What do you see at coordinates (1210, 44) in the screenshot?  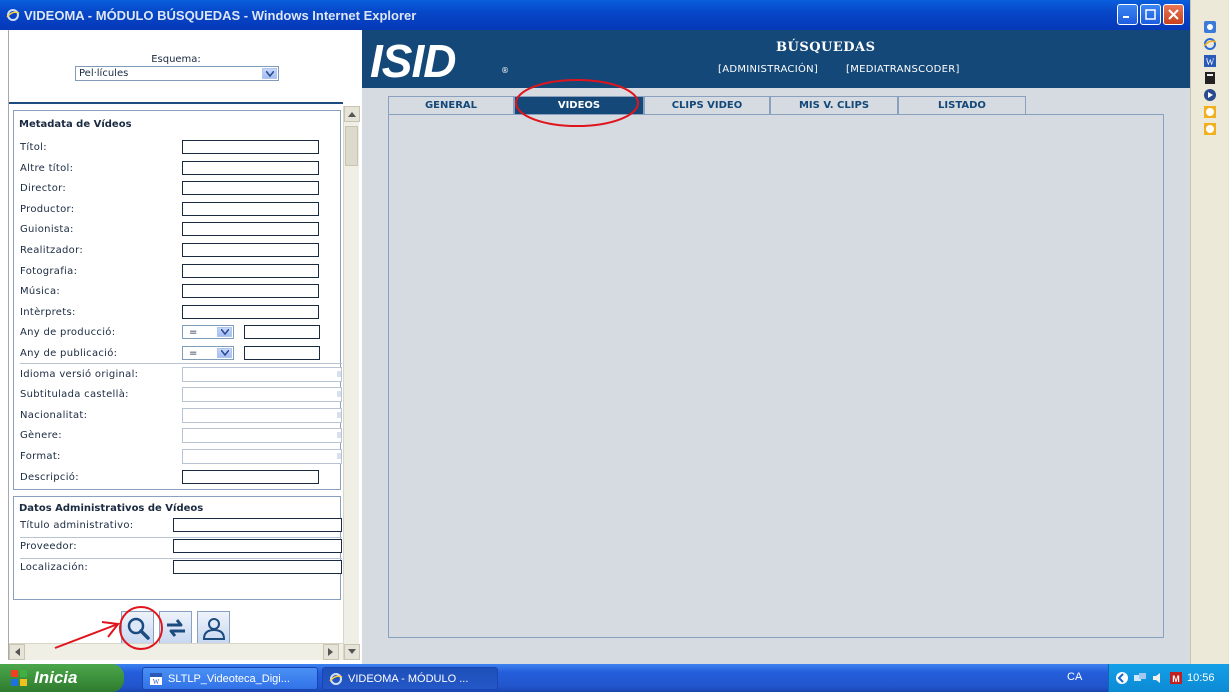 I see `quicklaunch-ie-icon` at bounding box center [1210, 44].